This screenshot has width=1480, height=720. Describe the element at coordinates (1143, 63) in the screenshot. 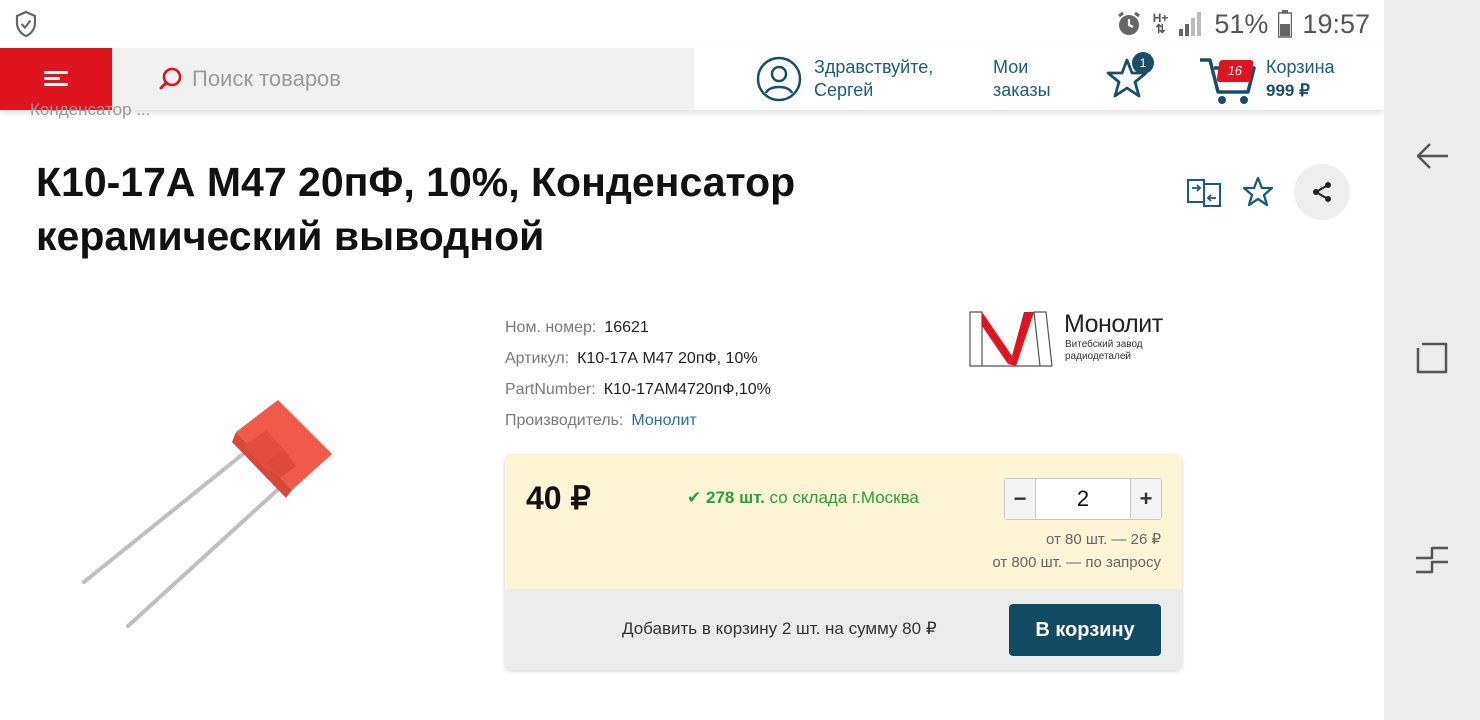

I see `favorites-count-badge: 1` at that location.